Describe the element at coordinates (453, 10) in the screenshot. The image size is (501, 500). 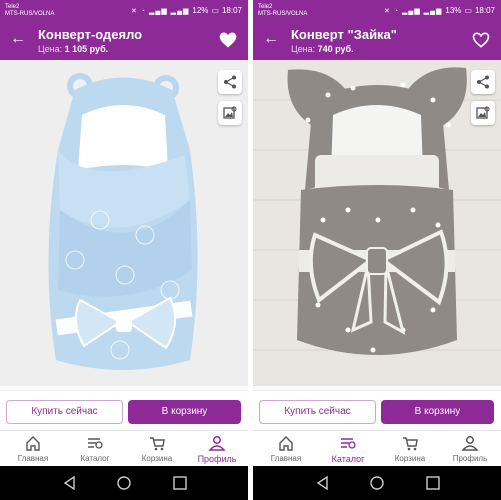
I see `battery-level: 13%` at that location.